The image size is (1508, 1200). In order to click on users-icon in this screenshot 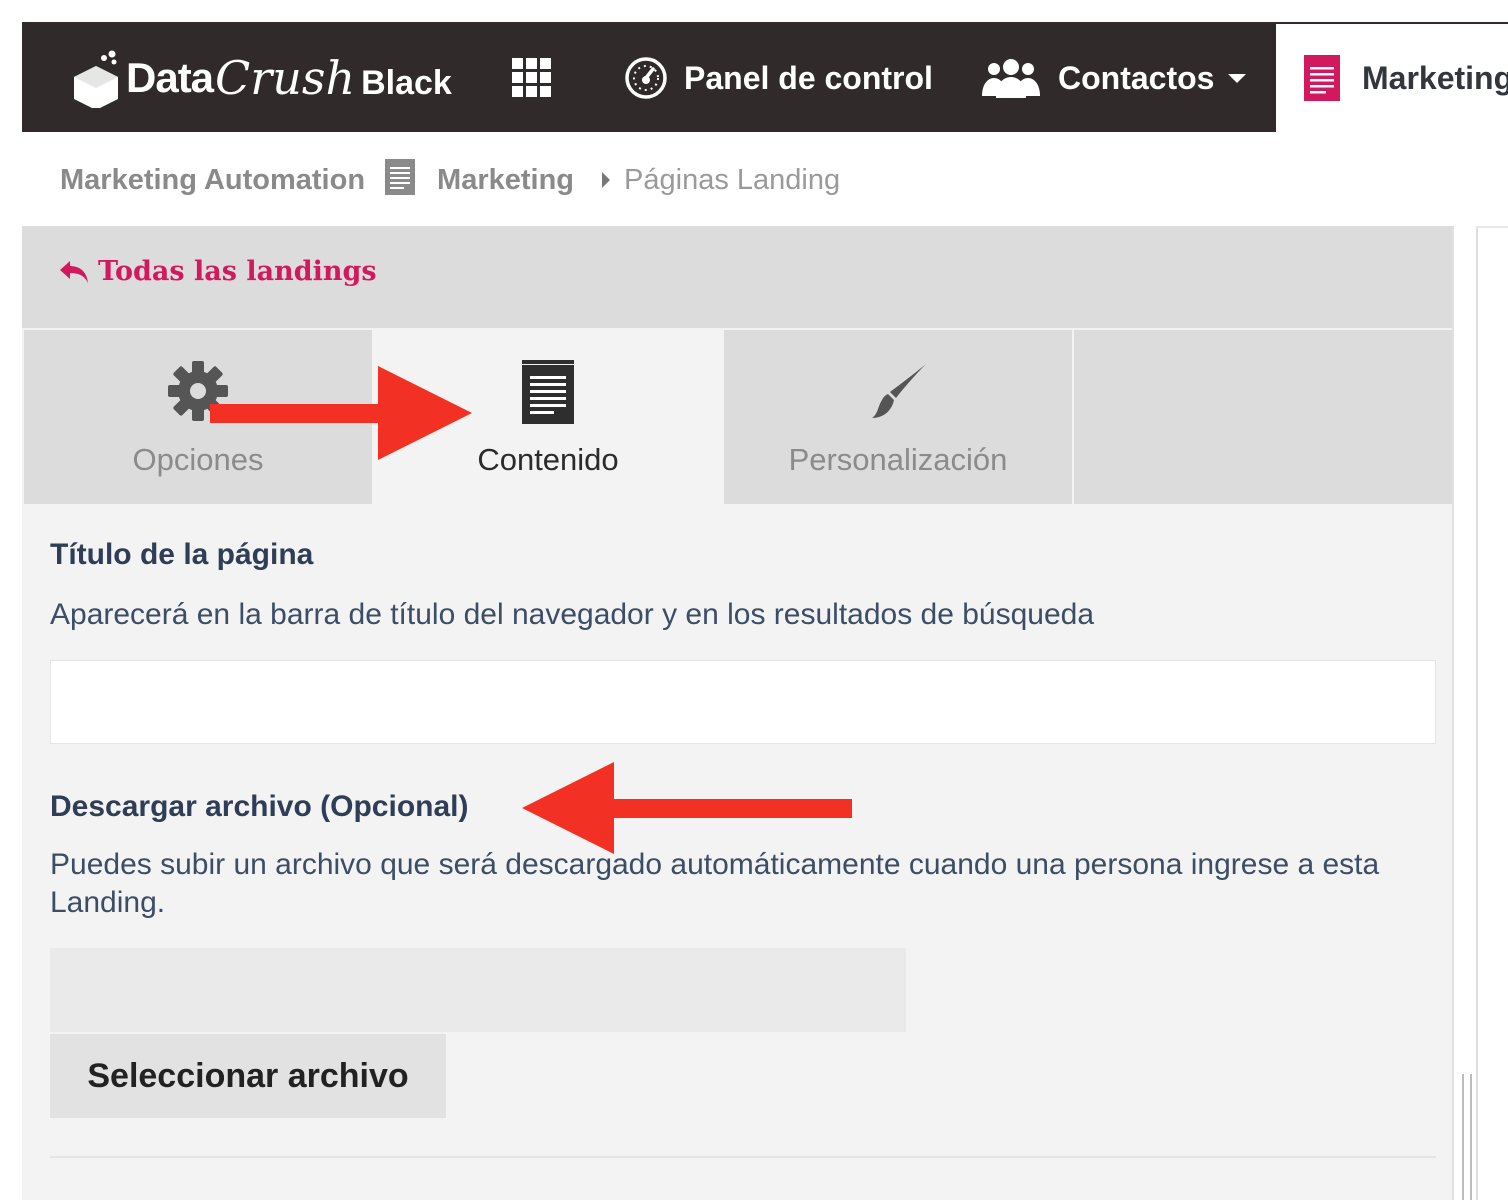, I will do `click(1011, 78)`.